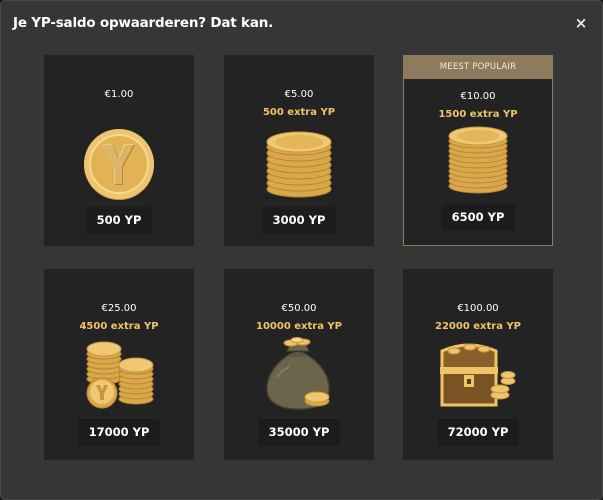 This screenshot has height=500, width=603. I want to click on package-card-4: €25.00 4500 extra YP 17000 YP, so click(119, 364).